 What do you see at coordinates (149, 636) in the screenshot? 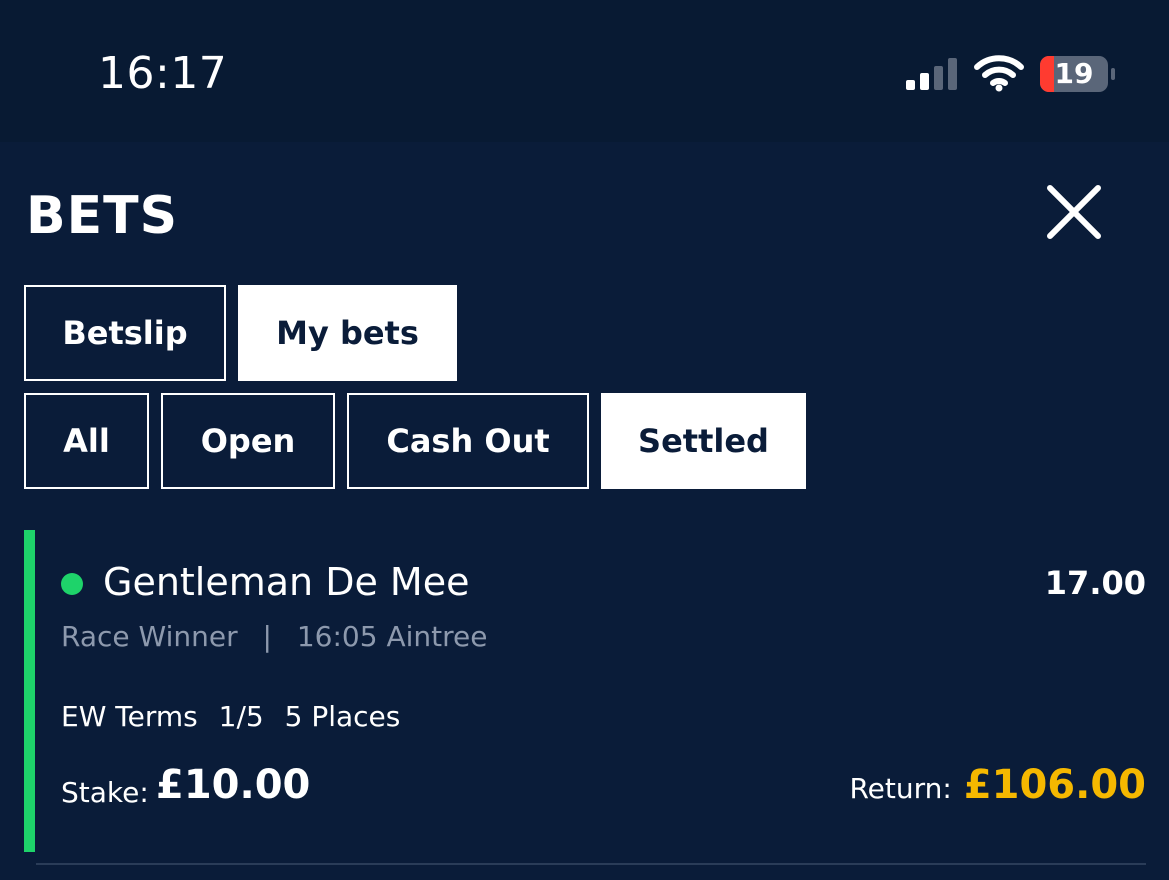
I see `market-name: Race Winner` at bounding box center [149, 636].